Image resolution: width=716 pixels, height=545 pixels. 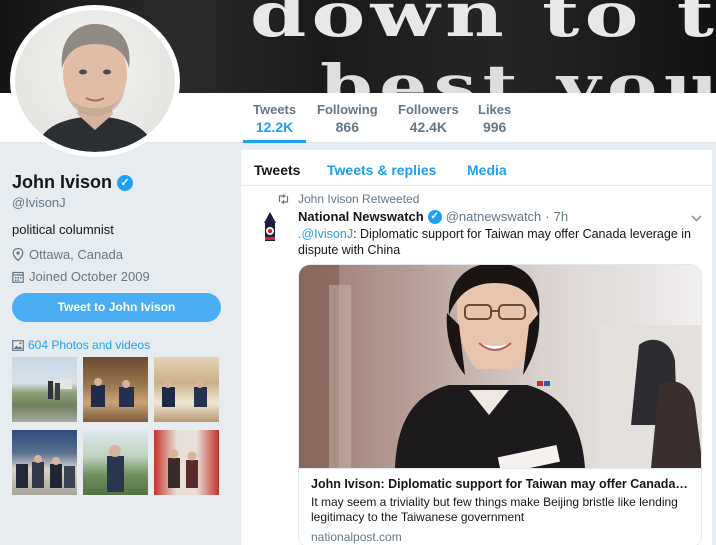 I want to click on tweet-header: National Newswatch ✓ @natnewswatch · 7h, so click(x=433, y=216).